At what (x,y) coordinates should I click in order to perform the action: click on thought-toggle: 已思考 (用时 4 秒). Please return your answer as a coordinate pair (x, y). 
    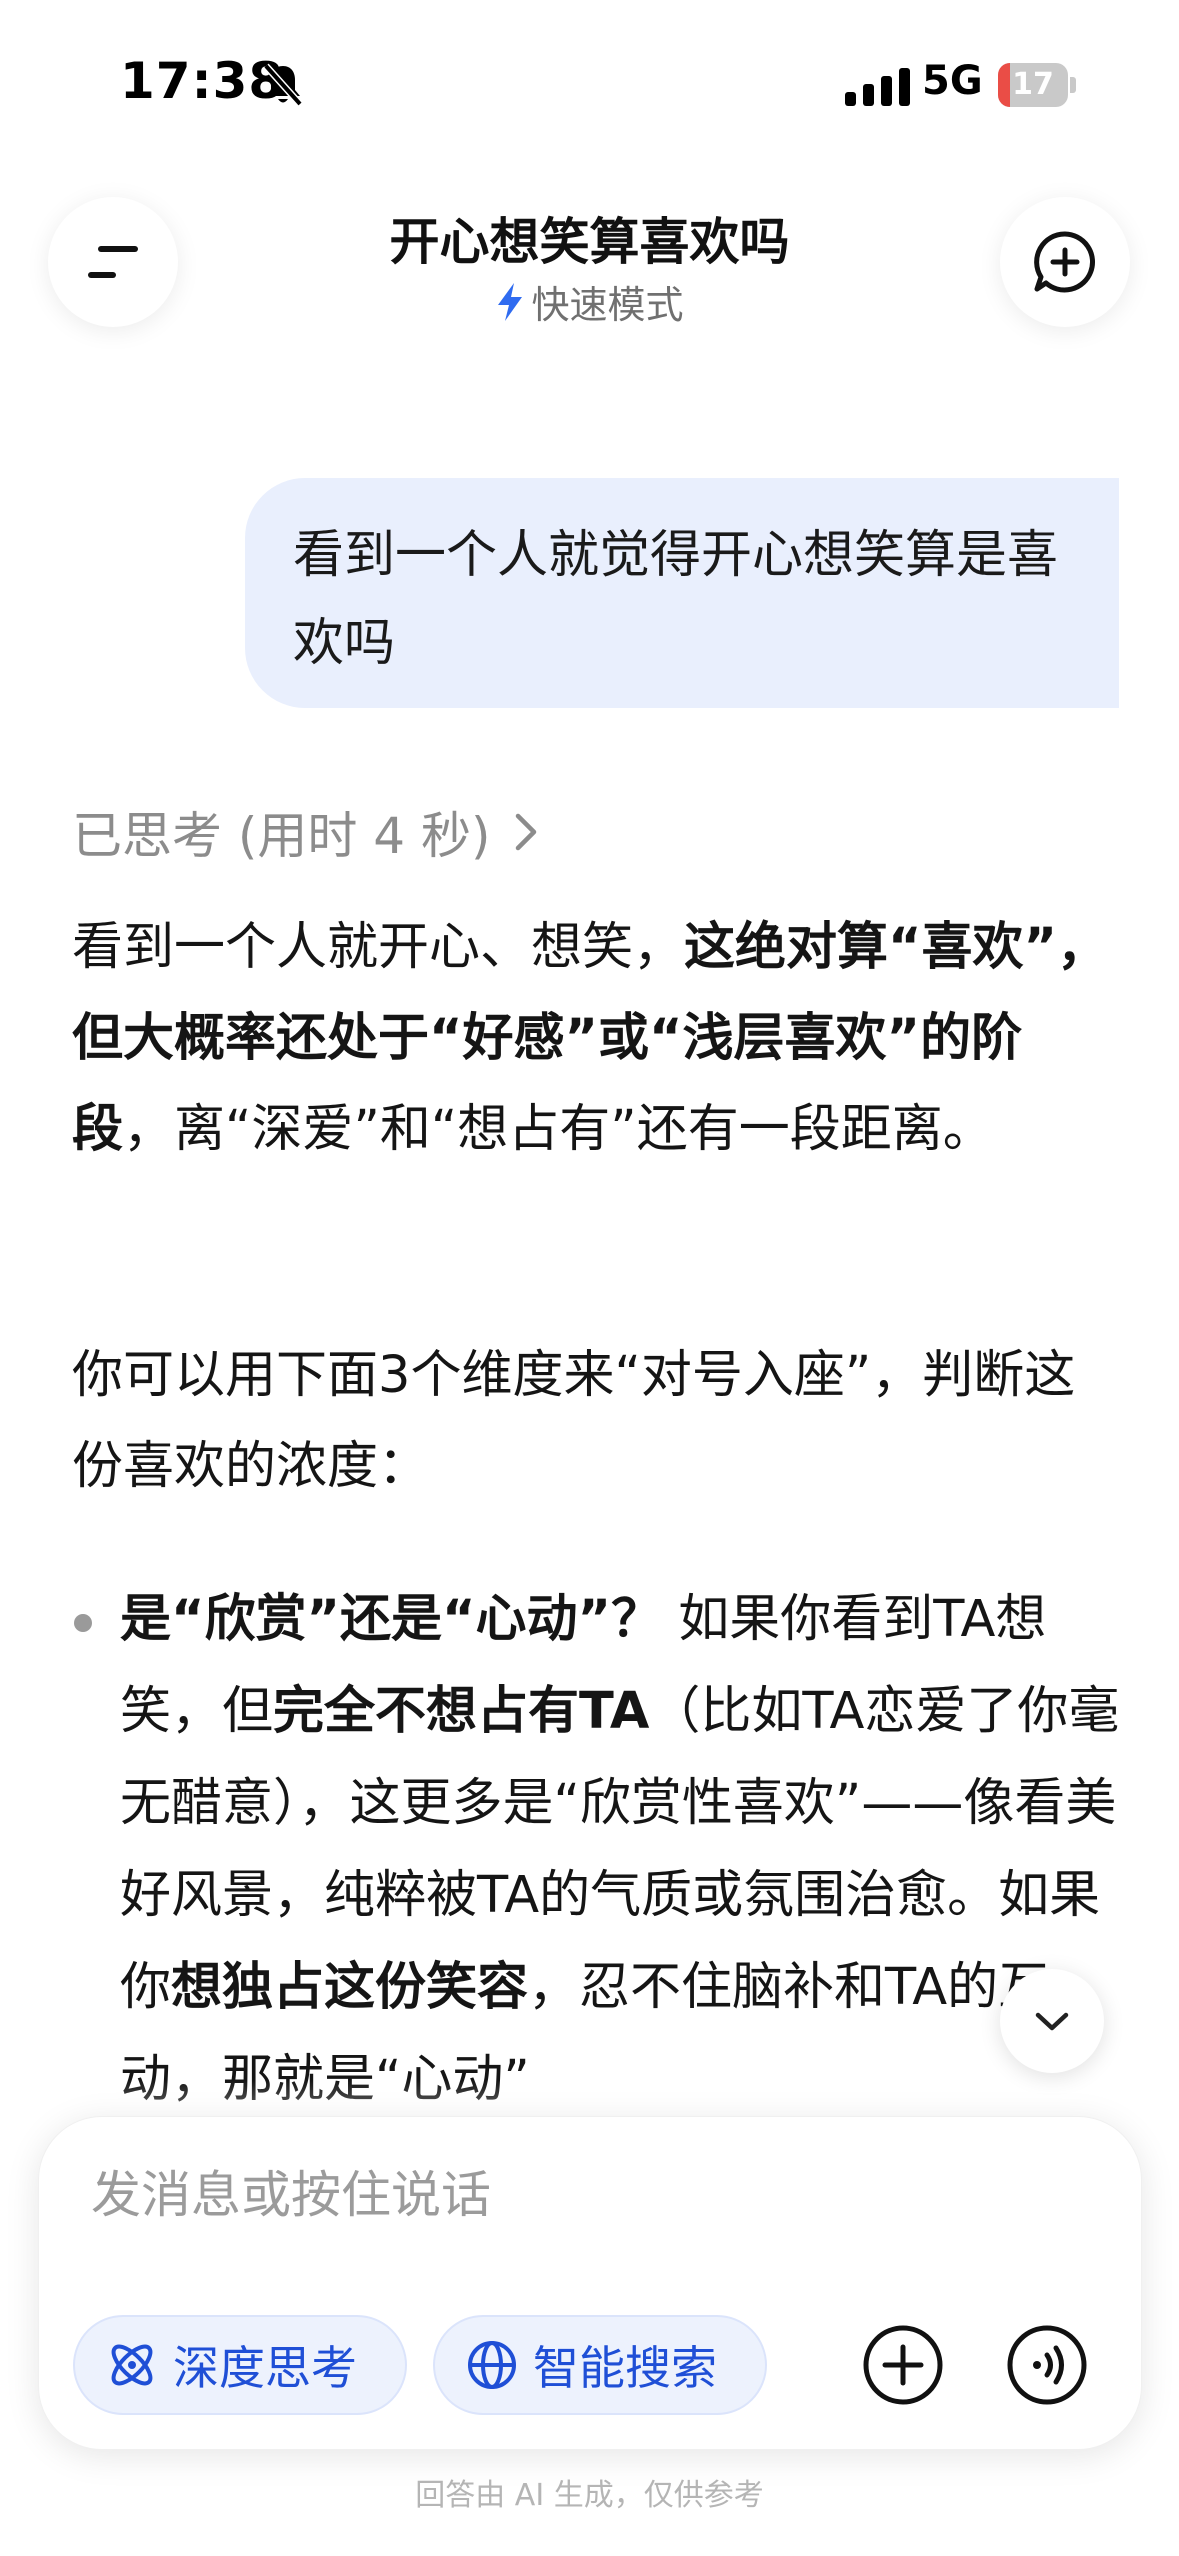
    Looking at the image, I should click on (305, 832).